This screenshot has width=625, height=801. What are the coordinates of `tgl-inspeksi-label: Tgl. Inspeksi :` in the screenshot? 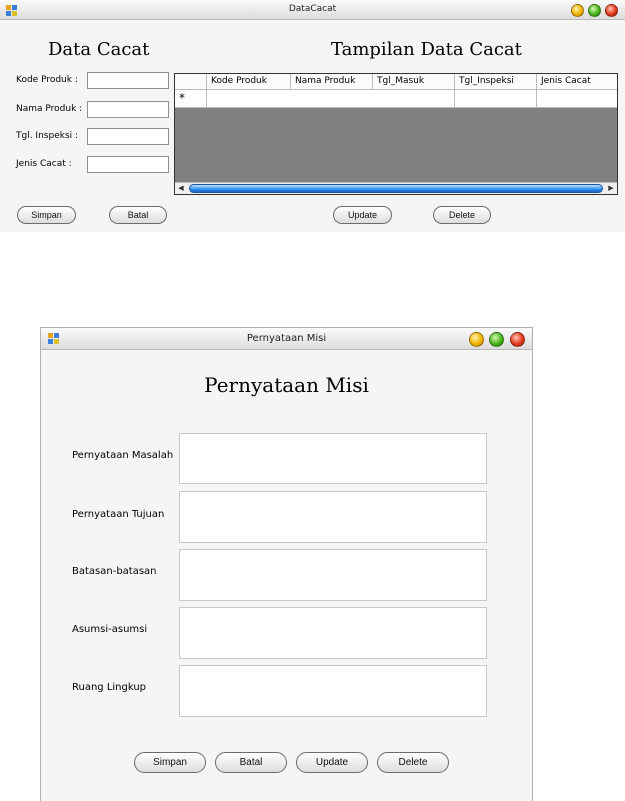 It's located at (47, 136).